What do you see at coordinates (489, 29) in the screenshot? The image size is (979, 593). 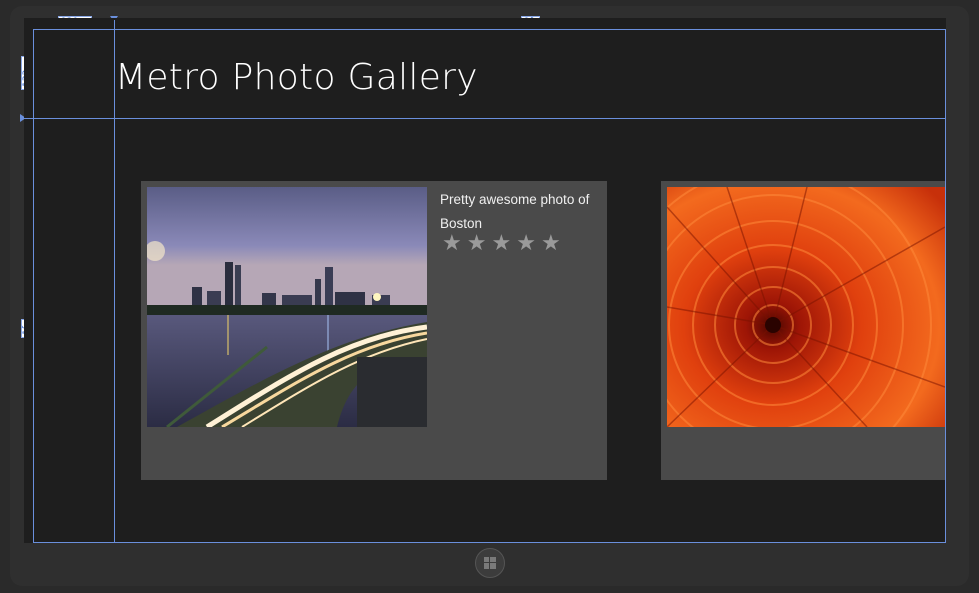 I see `grid-border-top` at bounding box center [489, 29].